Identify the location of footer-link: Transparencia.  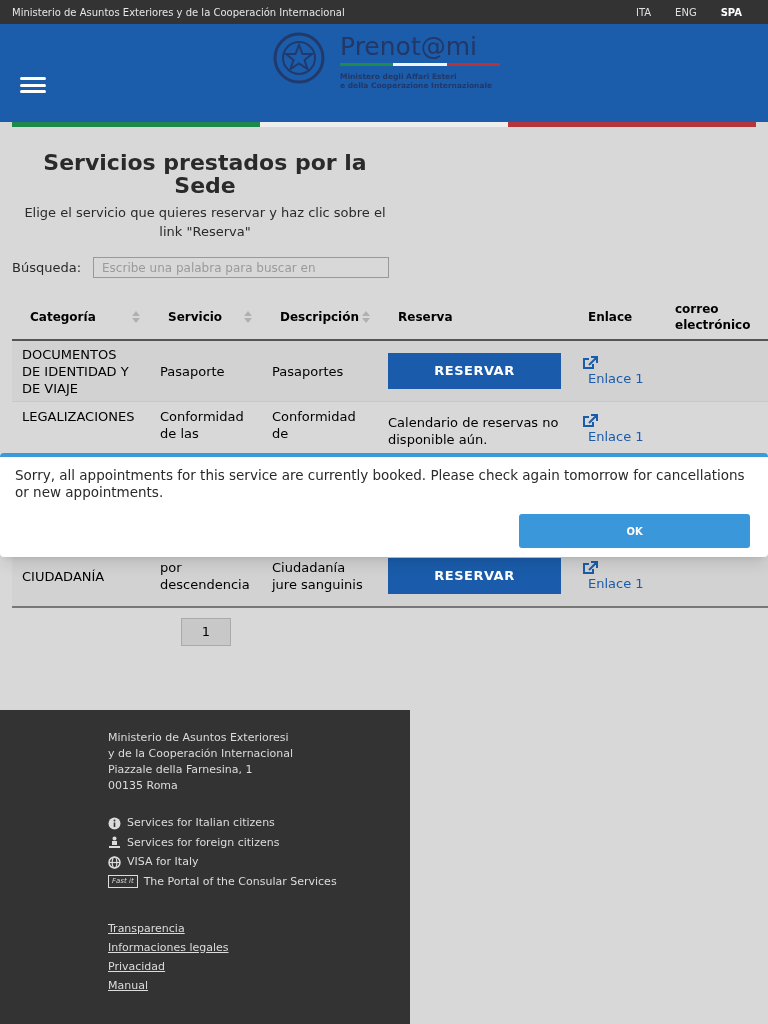
(146, 929).